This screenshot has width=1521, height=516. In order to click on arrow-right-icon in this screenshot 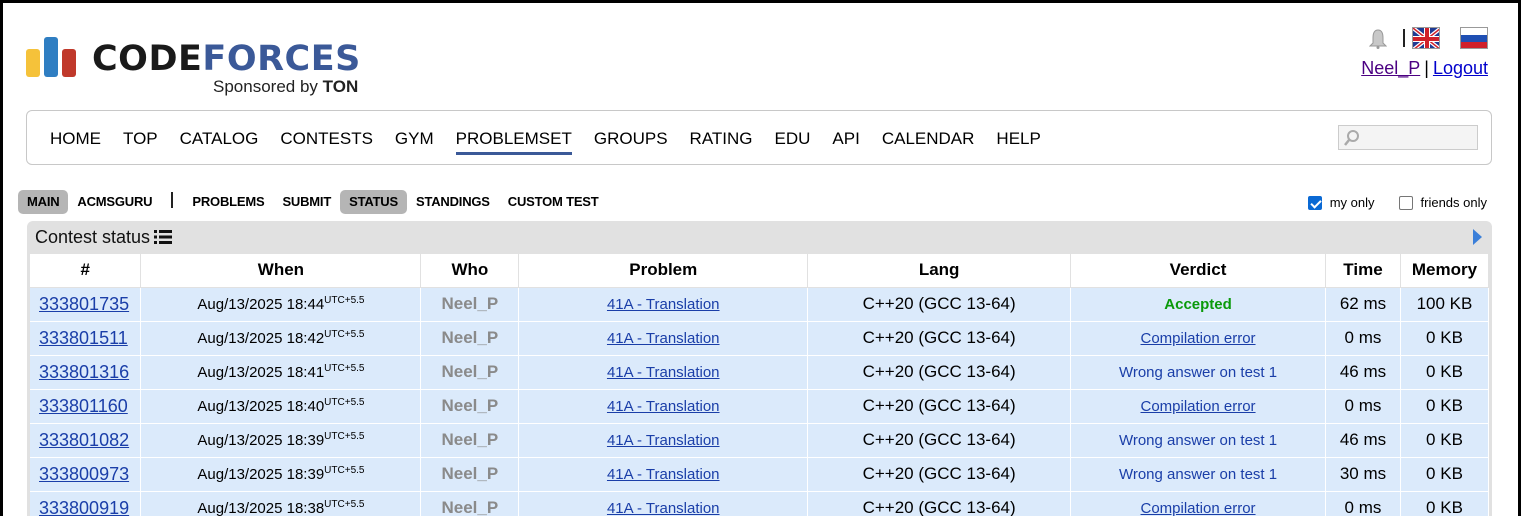, I will do `click(1477, 237)`.